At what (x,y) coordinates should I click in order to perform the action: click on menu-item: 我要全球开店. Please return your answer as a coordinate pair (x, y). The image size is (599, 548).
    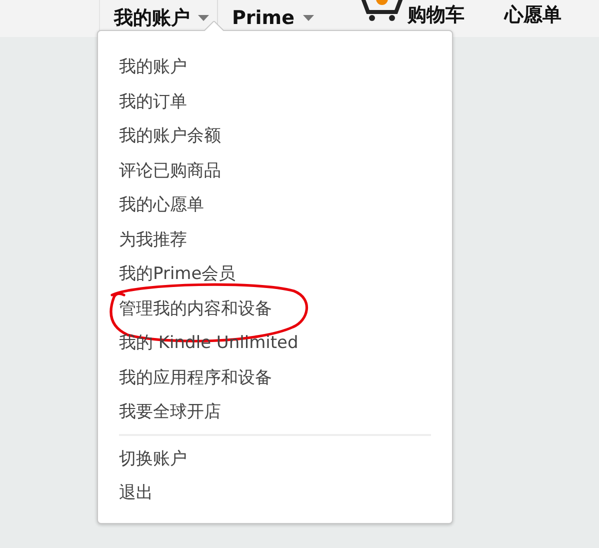
    Looking at the image, I should click on (275, 412).